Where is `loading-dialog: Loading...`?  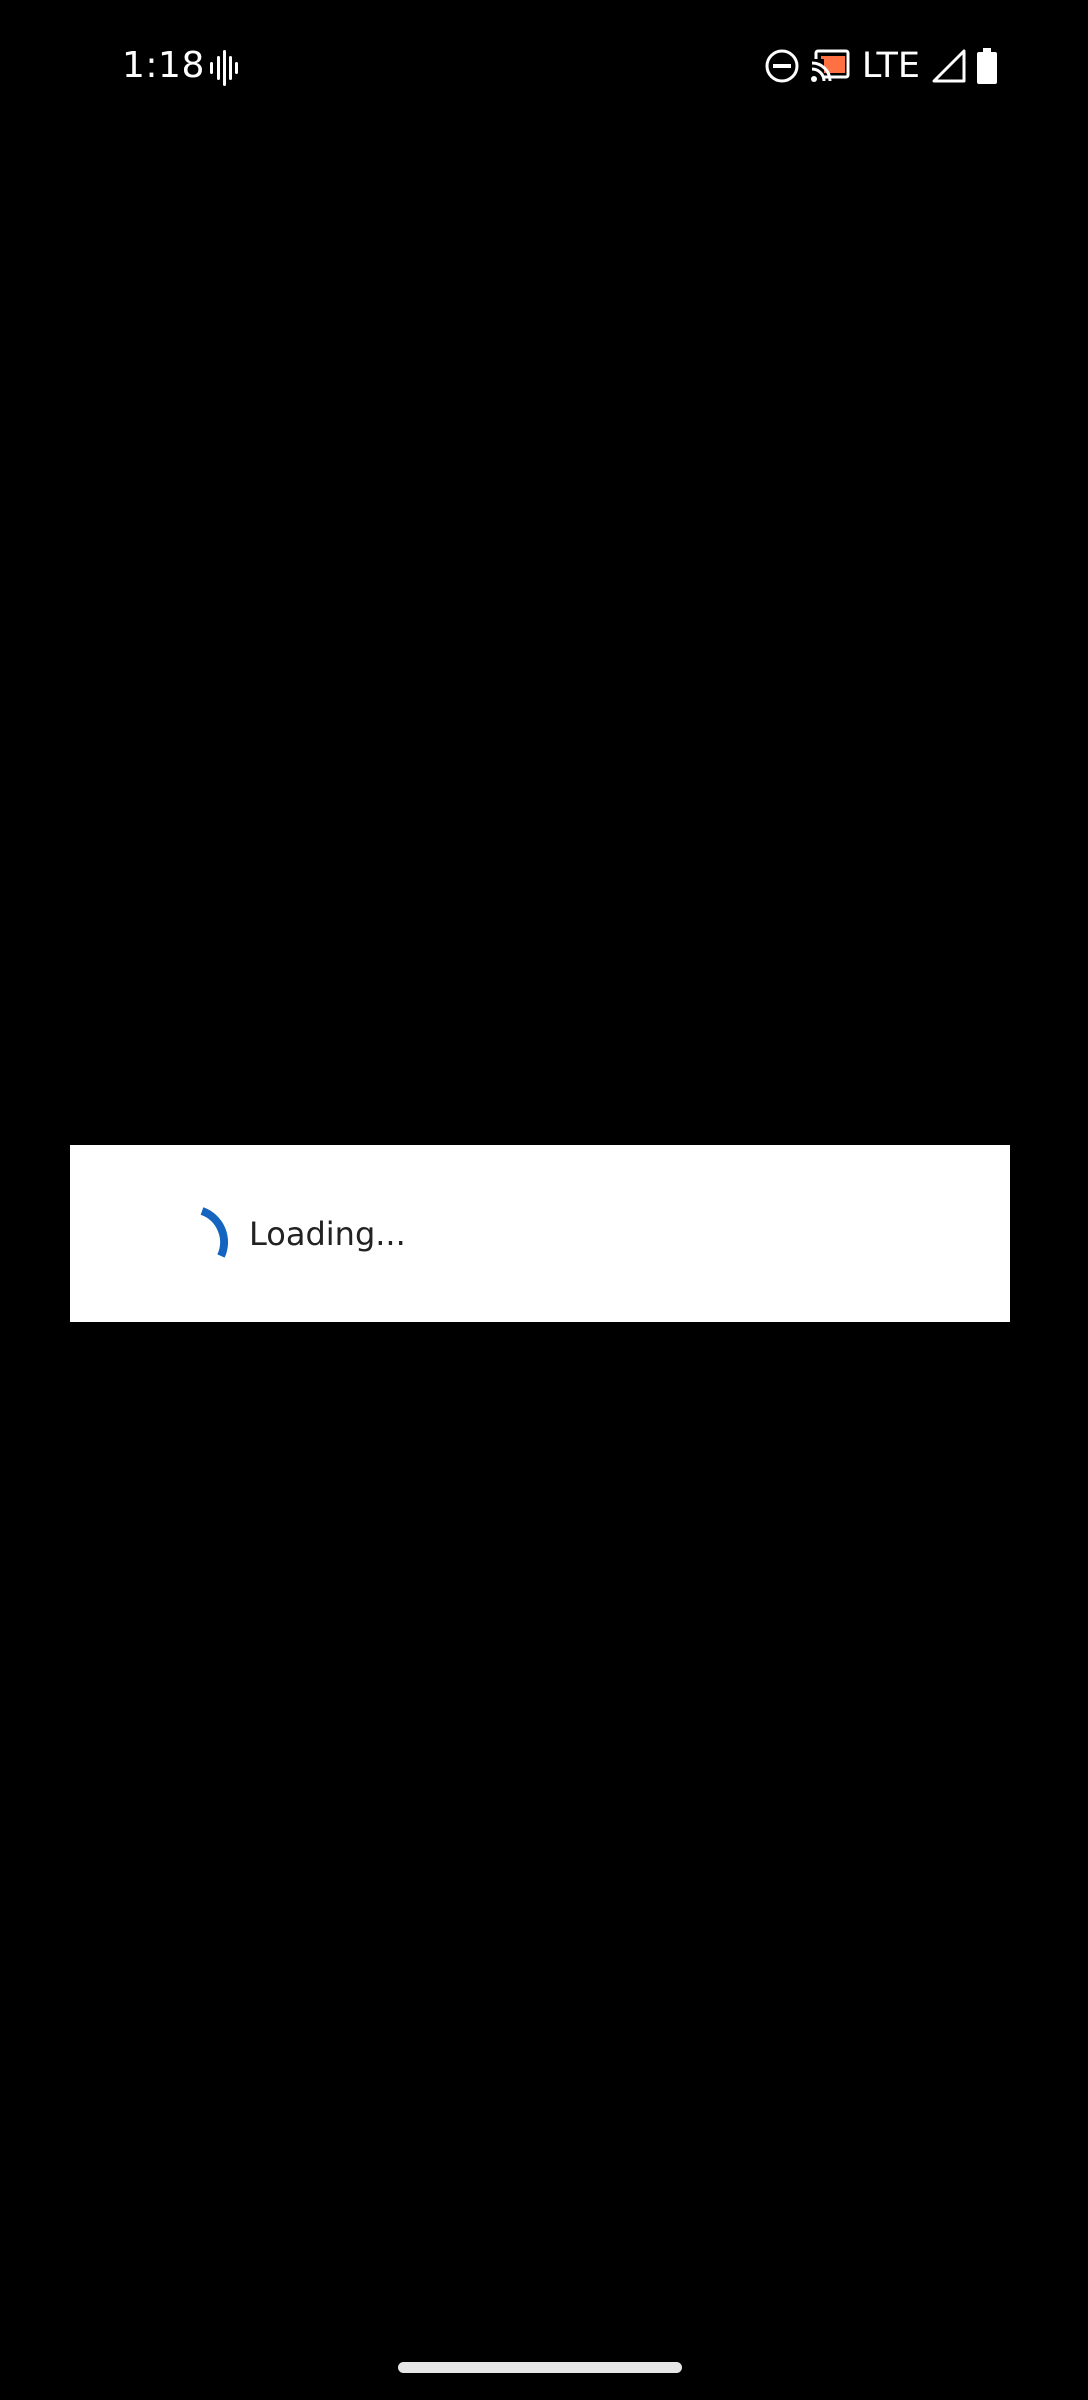 loading-dialog: Loading... is located at coordinates (540, 1233).